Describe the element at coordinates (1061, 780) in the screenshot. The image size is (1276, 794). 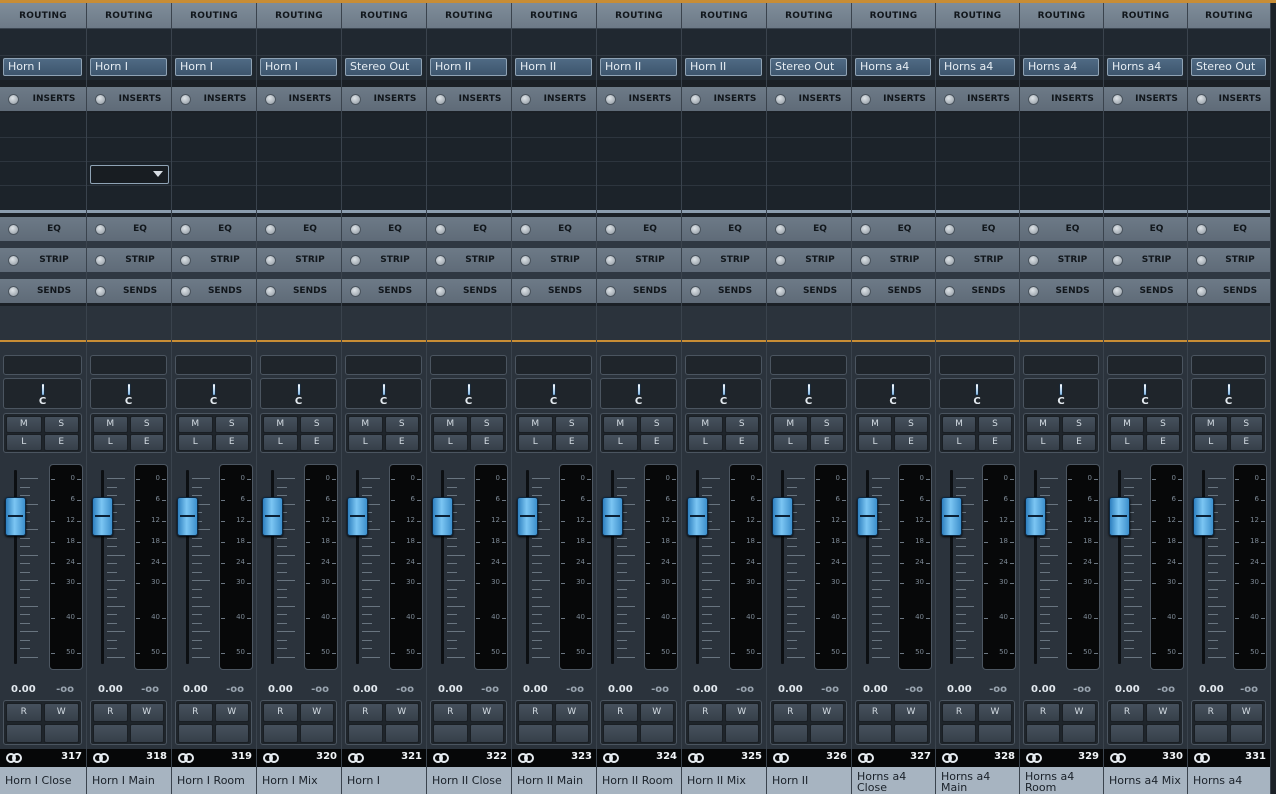
I see `channel-name-bar: Horns a4 Room` at that location.